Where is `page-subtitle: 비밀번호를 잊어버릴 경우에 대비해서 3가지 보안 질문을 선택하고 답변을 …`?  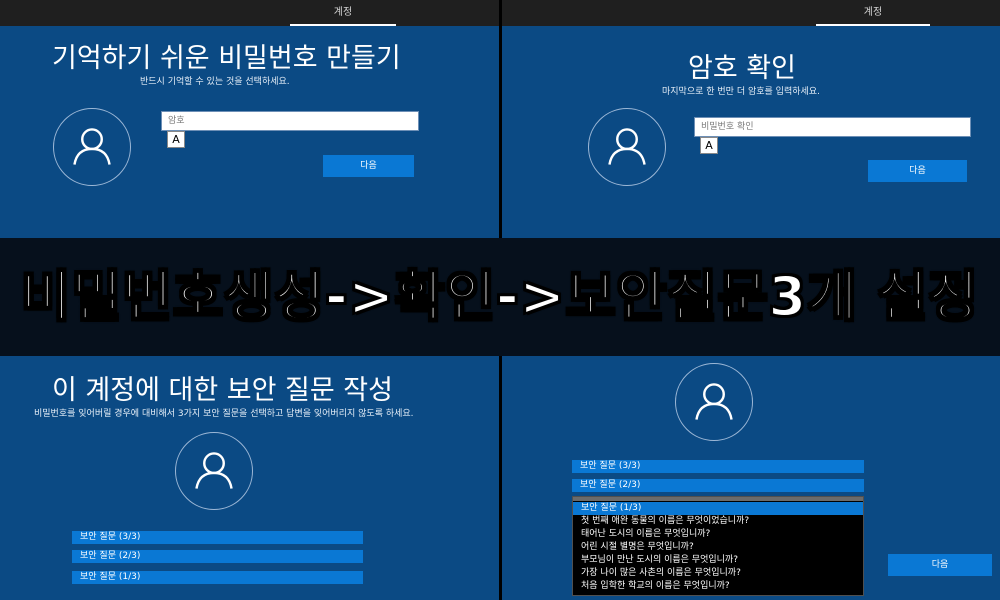
page-subtitle: 비밀번호를 잊어버릴 경우에 대비해서 3가지 보안 질문을 선택하고 답변을 … is located at coordinates (224, 414).